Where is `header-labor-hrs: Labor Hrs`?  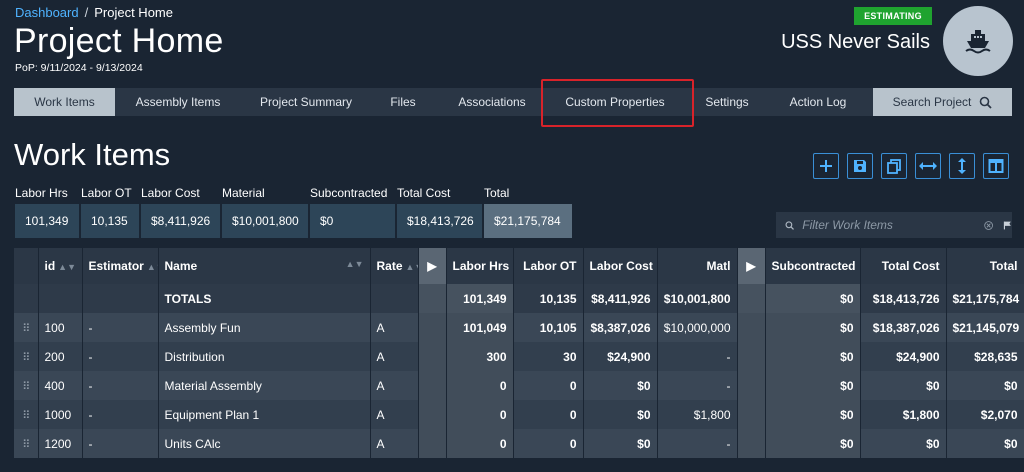 header-labor-hrs: Labor Hrs is located at coordinates (480, 266).